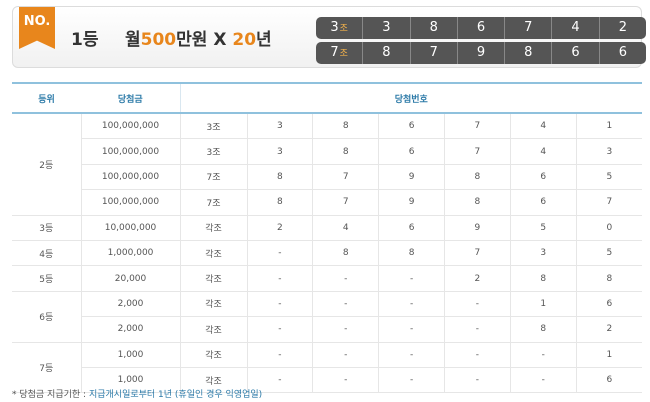 This screenshot has width=650, height=402. Describe the element at coordinates (46, 278) in the screenshot. I see `rank-cell: 5등` at that location.